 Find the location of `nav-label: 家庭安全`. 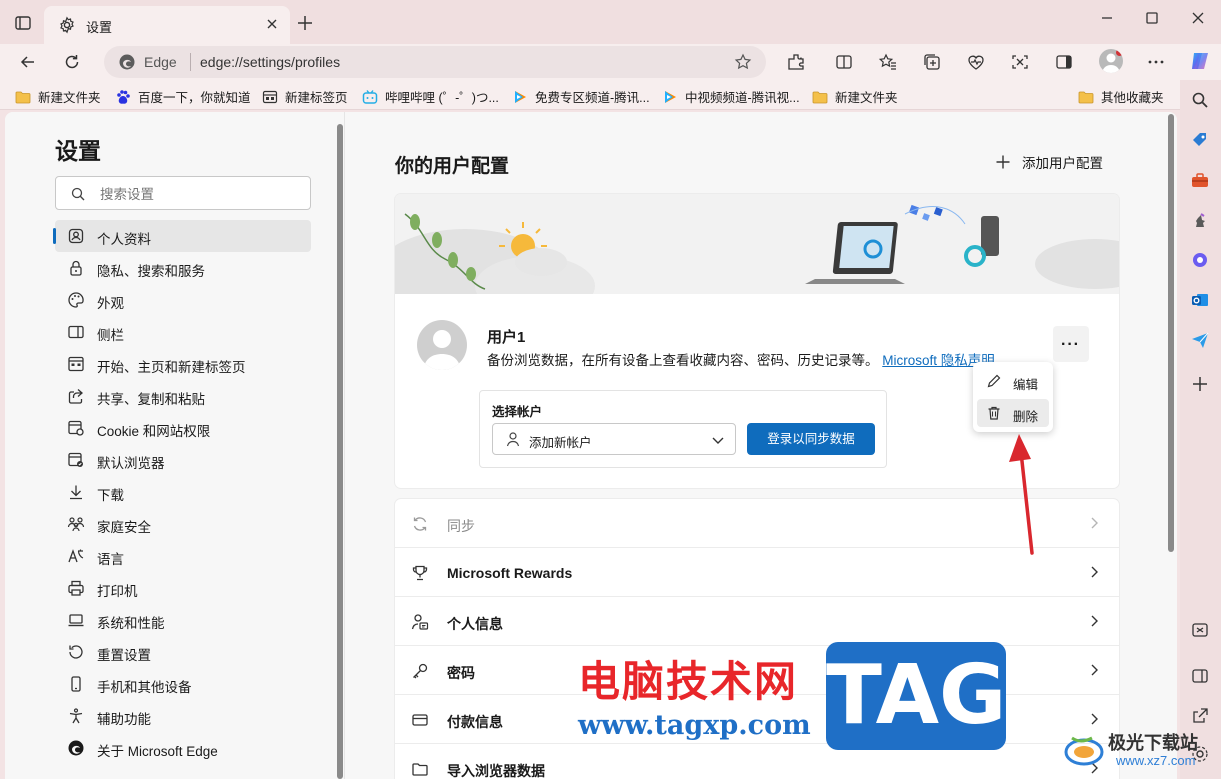

nav-label: 家庭安全 is located at coordinates (124, 527).